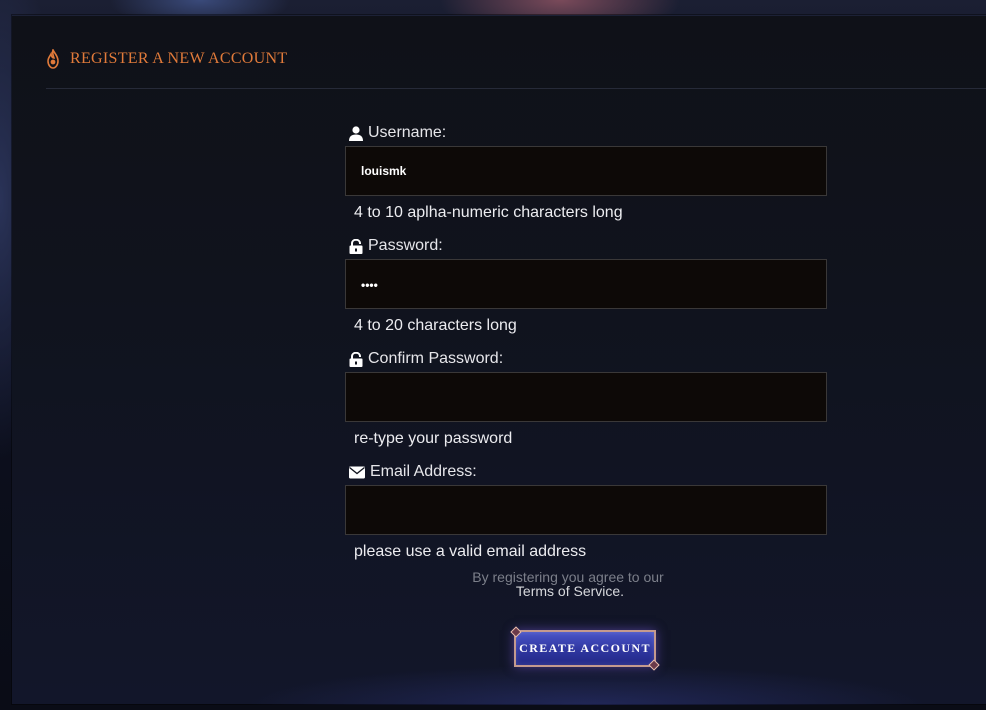 Image resolution: width=986 pixels, height=710 pixels. Describe the element at coordinates (568, 577) in the screenshot. I see `terms-text: By registering you agree to our` at that location.